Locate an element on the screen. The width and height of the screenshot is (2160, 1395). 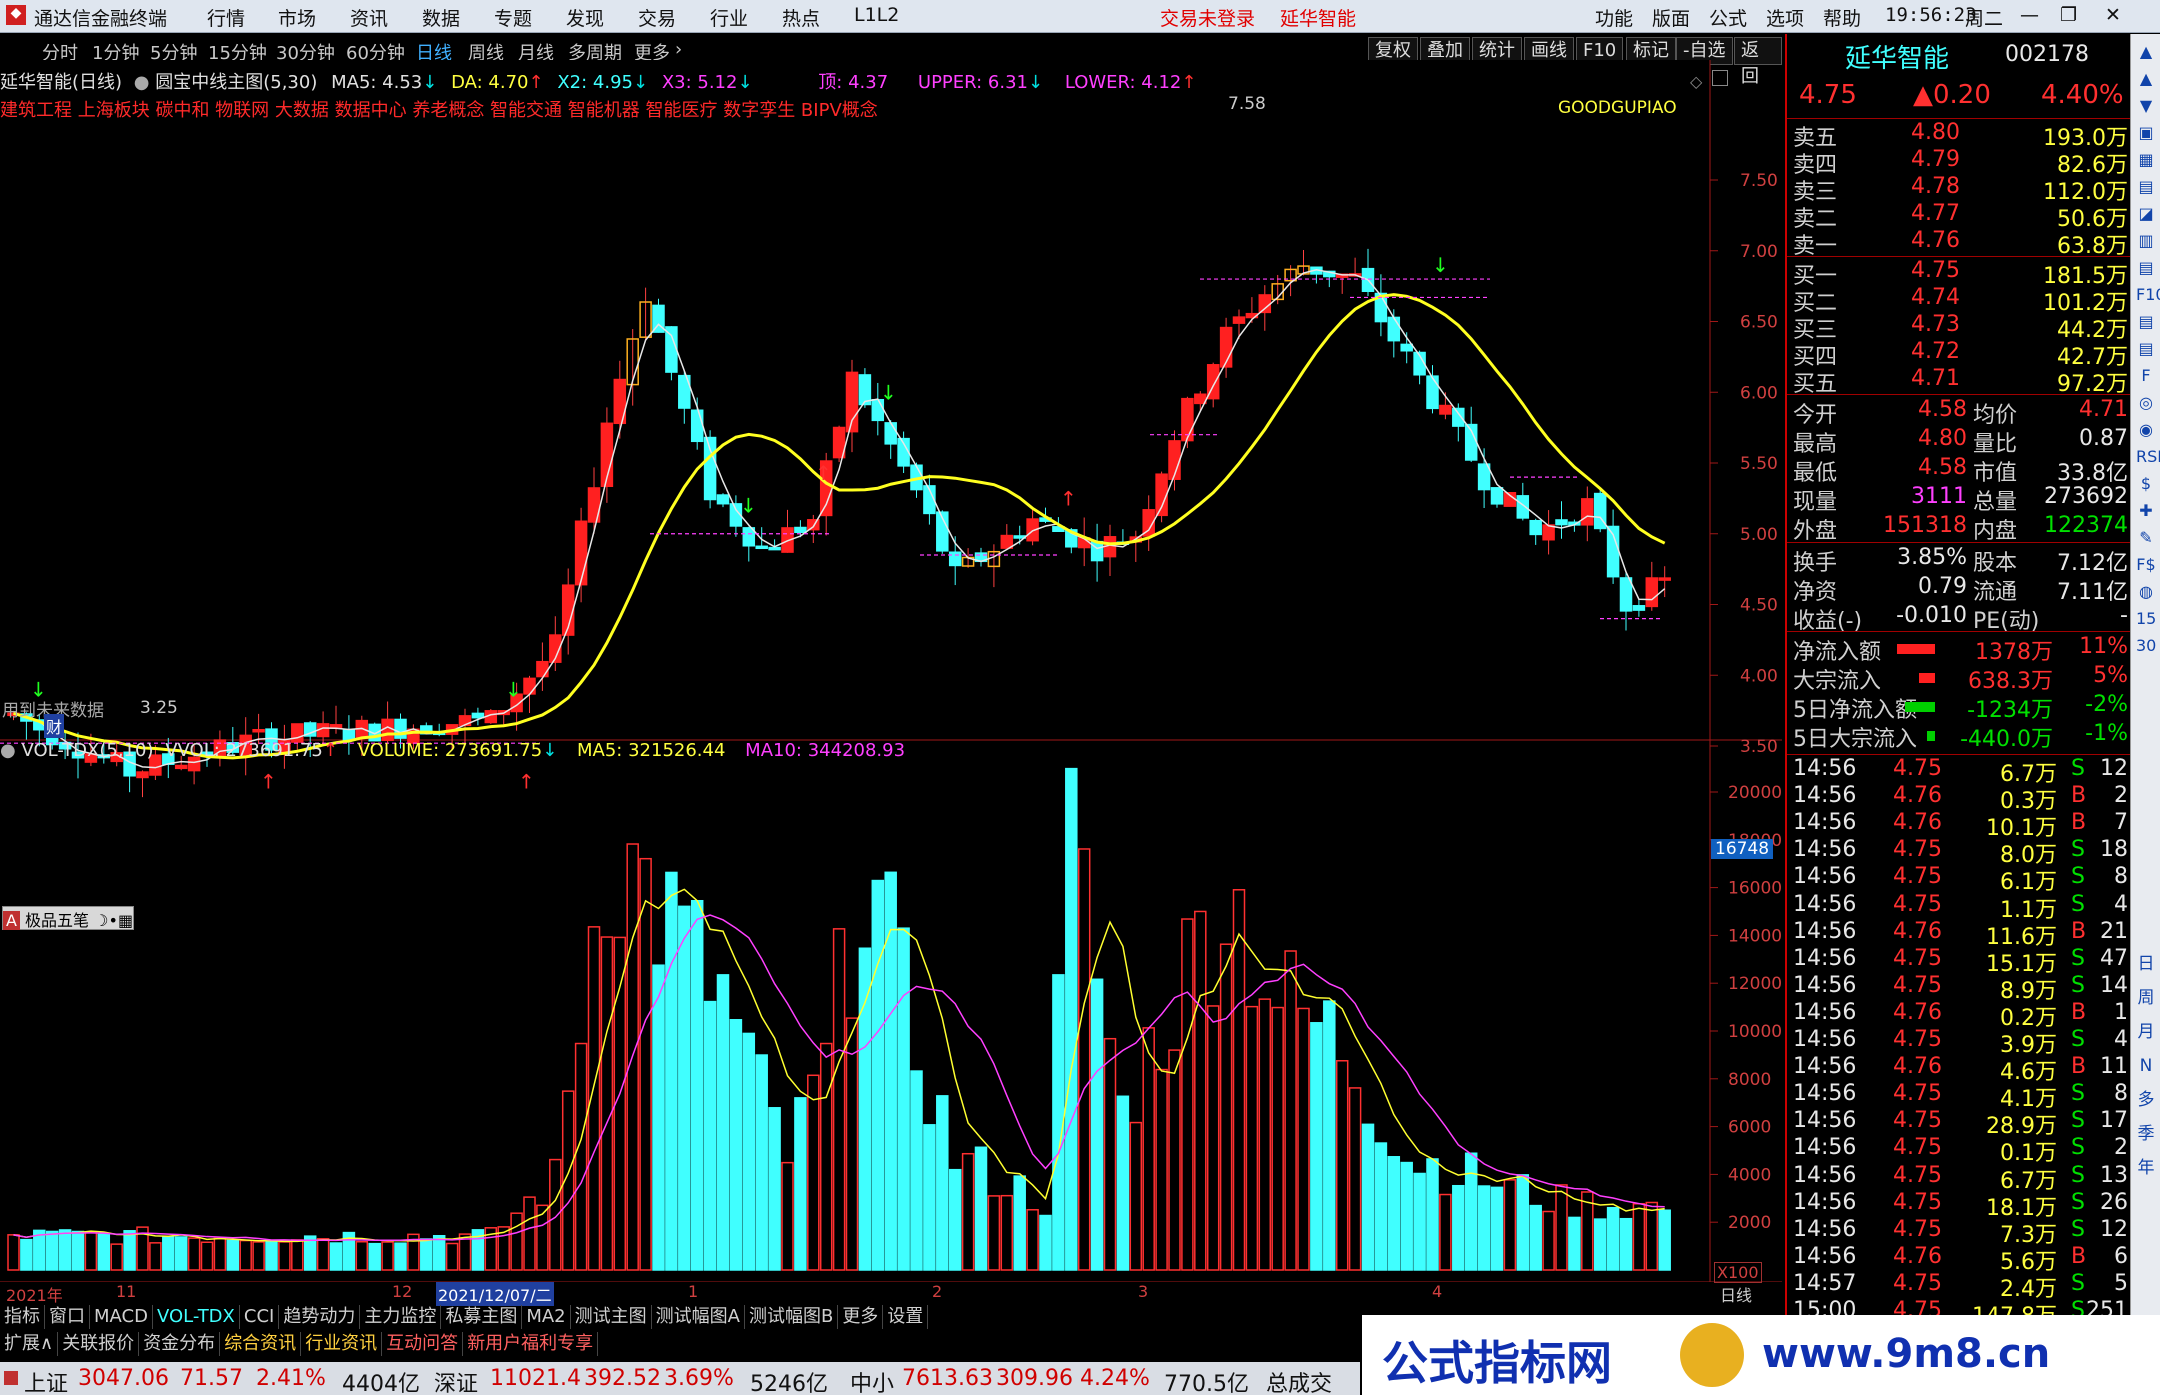
tab-info-4: 行业资讯 is located at coordinates (342, 1344).